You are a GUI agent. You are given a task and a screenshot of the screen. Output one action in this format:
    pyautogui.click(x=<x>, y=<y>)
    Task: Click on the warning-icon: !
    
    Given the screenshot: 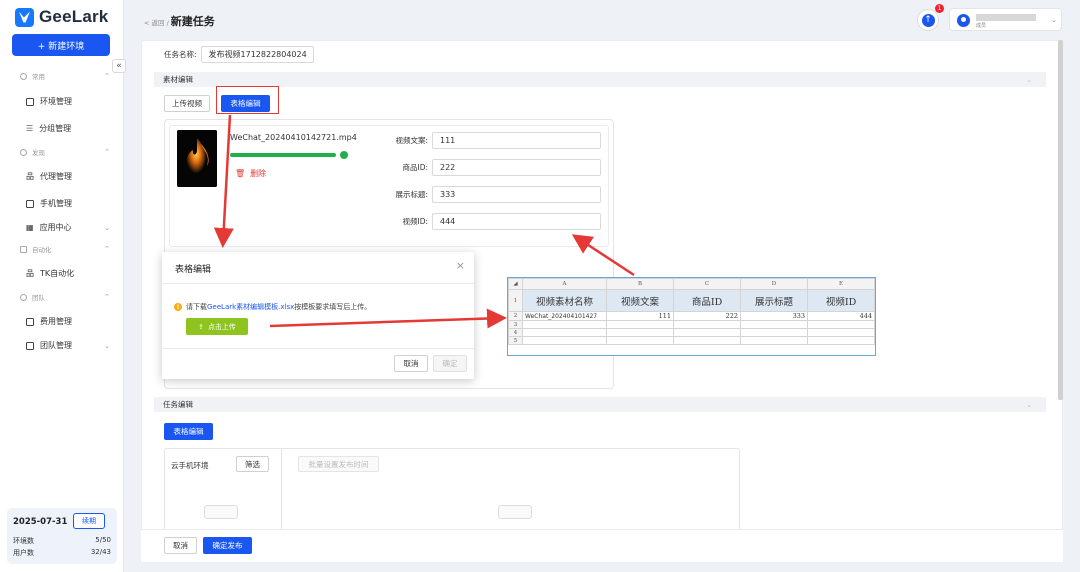 What is the action you would take?
    pyautogui.click(x=178, y=307)
    